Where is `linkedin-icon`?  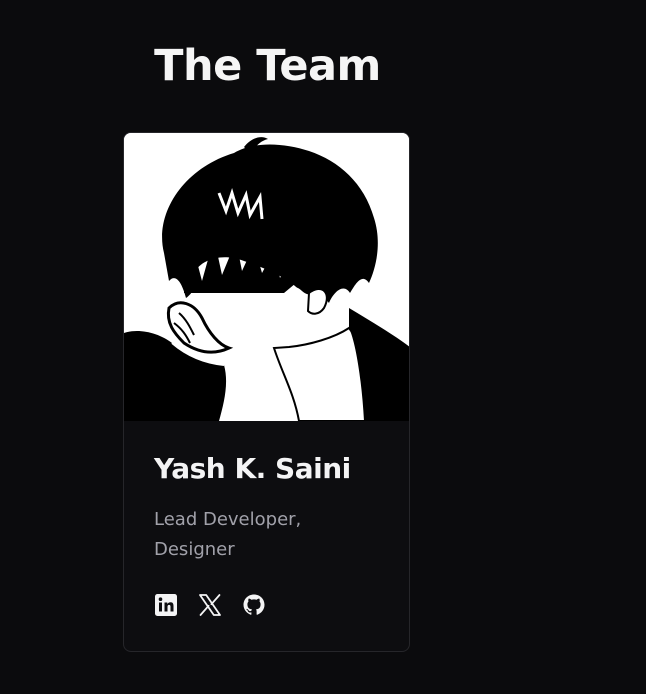 linkedin-icon is located at coordinates (166, 605).